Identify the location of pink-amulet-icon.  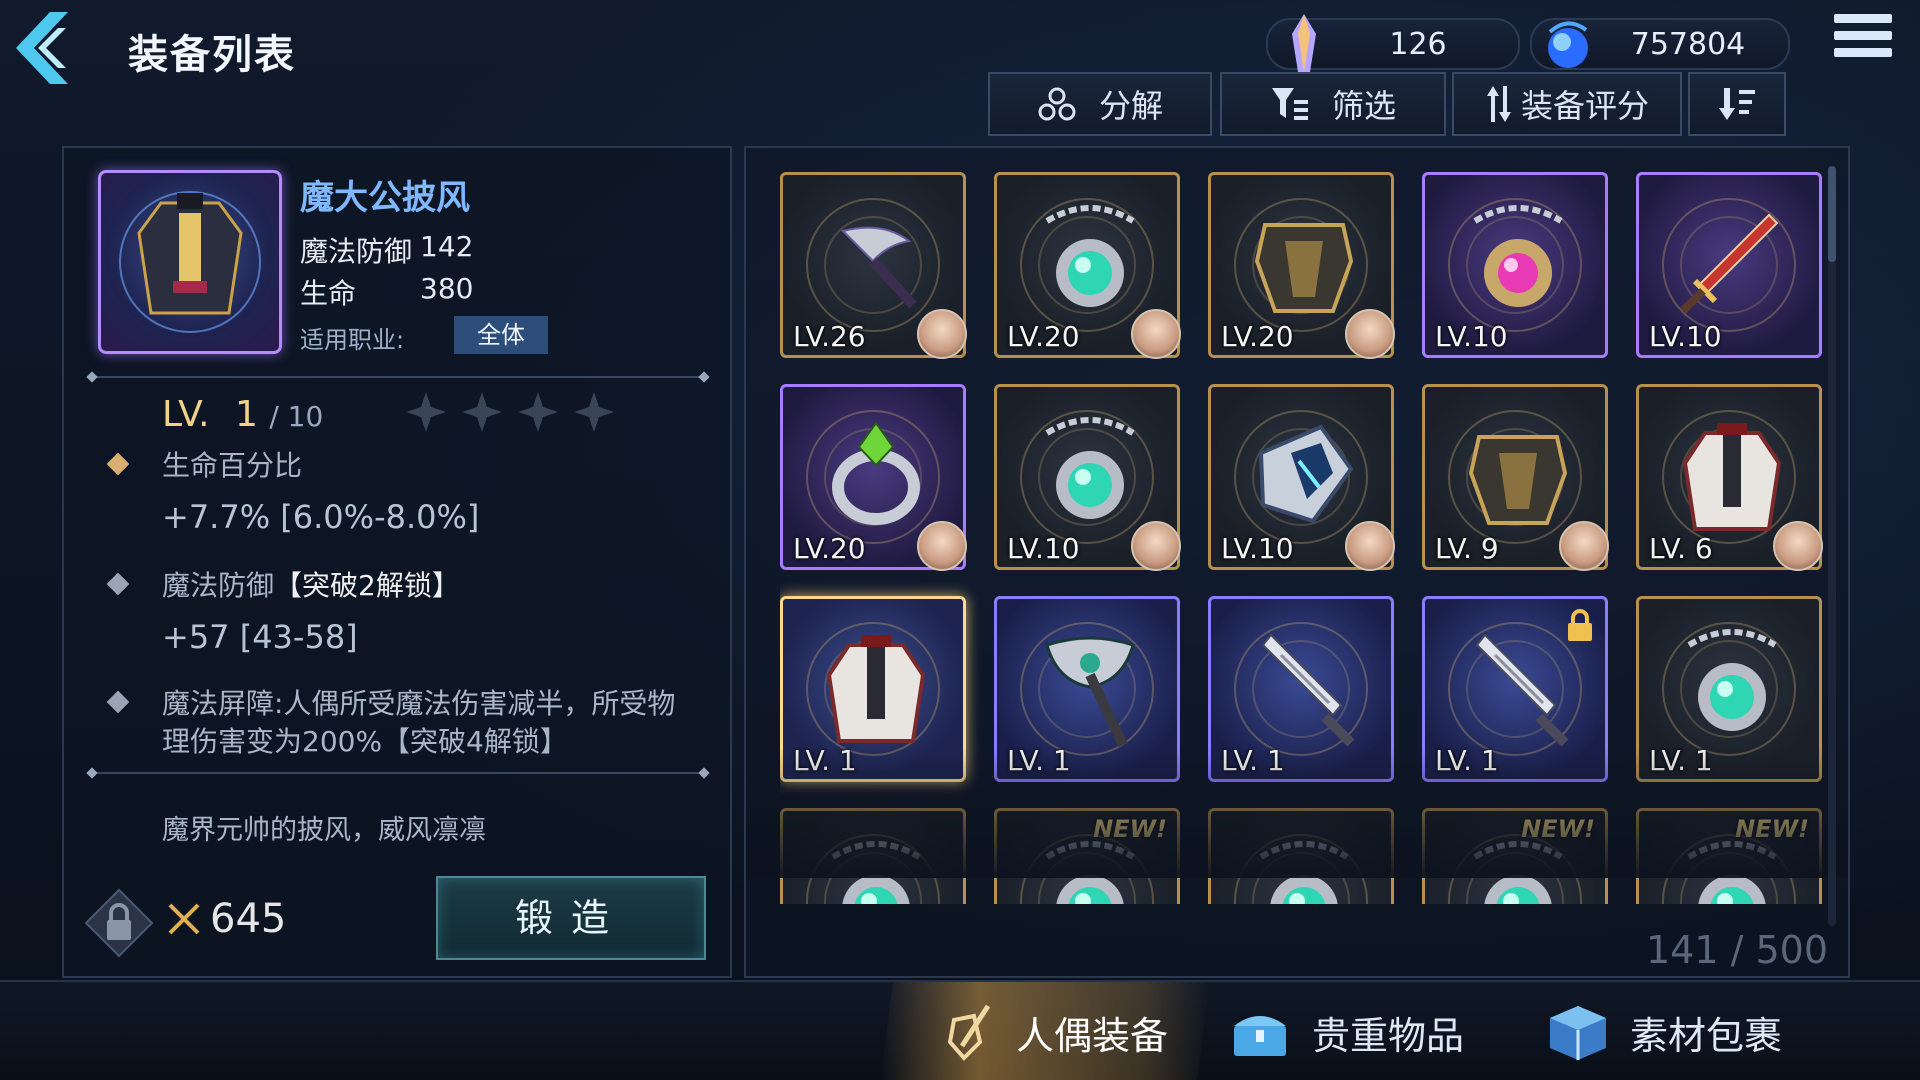
(1518, 256).